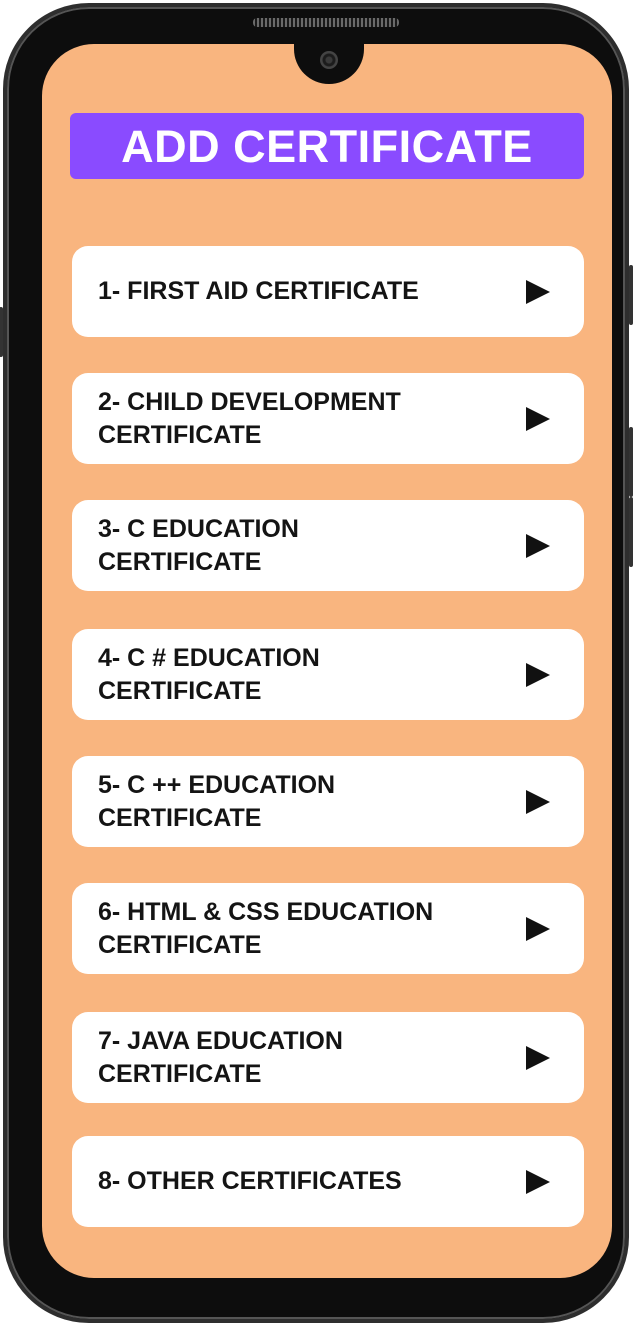 The image size is (634, 1328). I want to click on certificate-label: 4- C # EDUCATION CERTIFICATE, so click(209, 674).